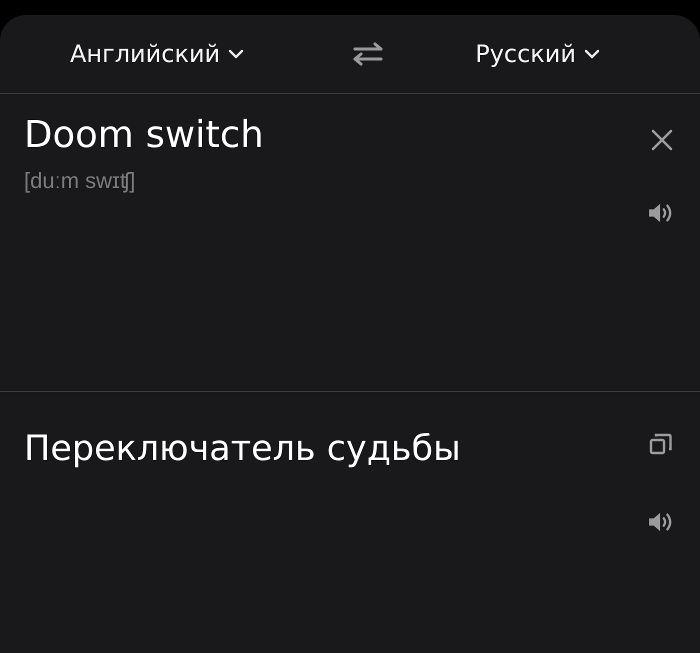  I want to click on copy-icon, so click(661, 444).